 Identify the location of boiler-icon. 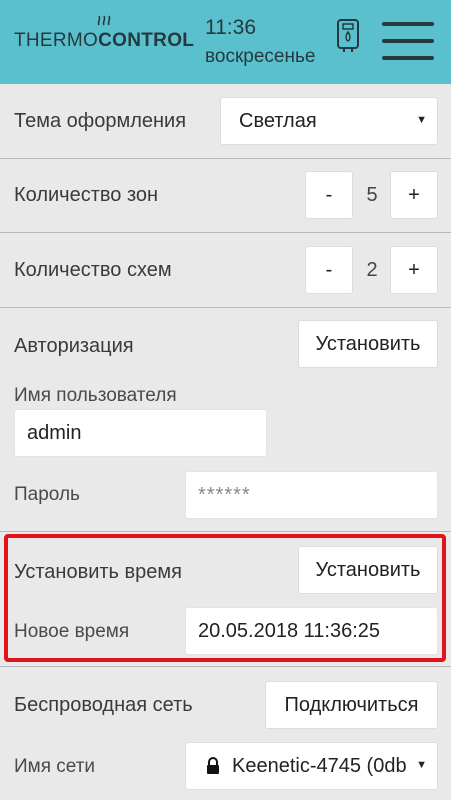
(348, 36).